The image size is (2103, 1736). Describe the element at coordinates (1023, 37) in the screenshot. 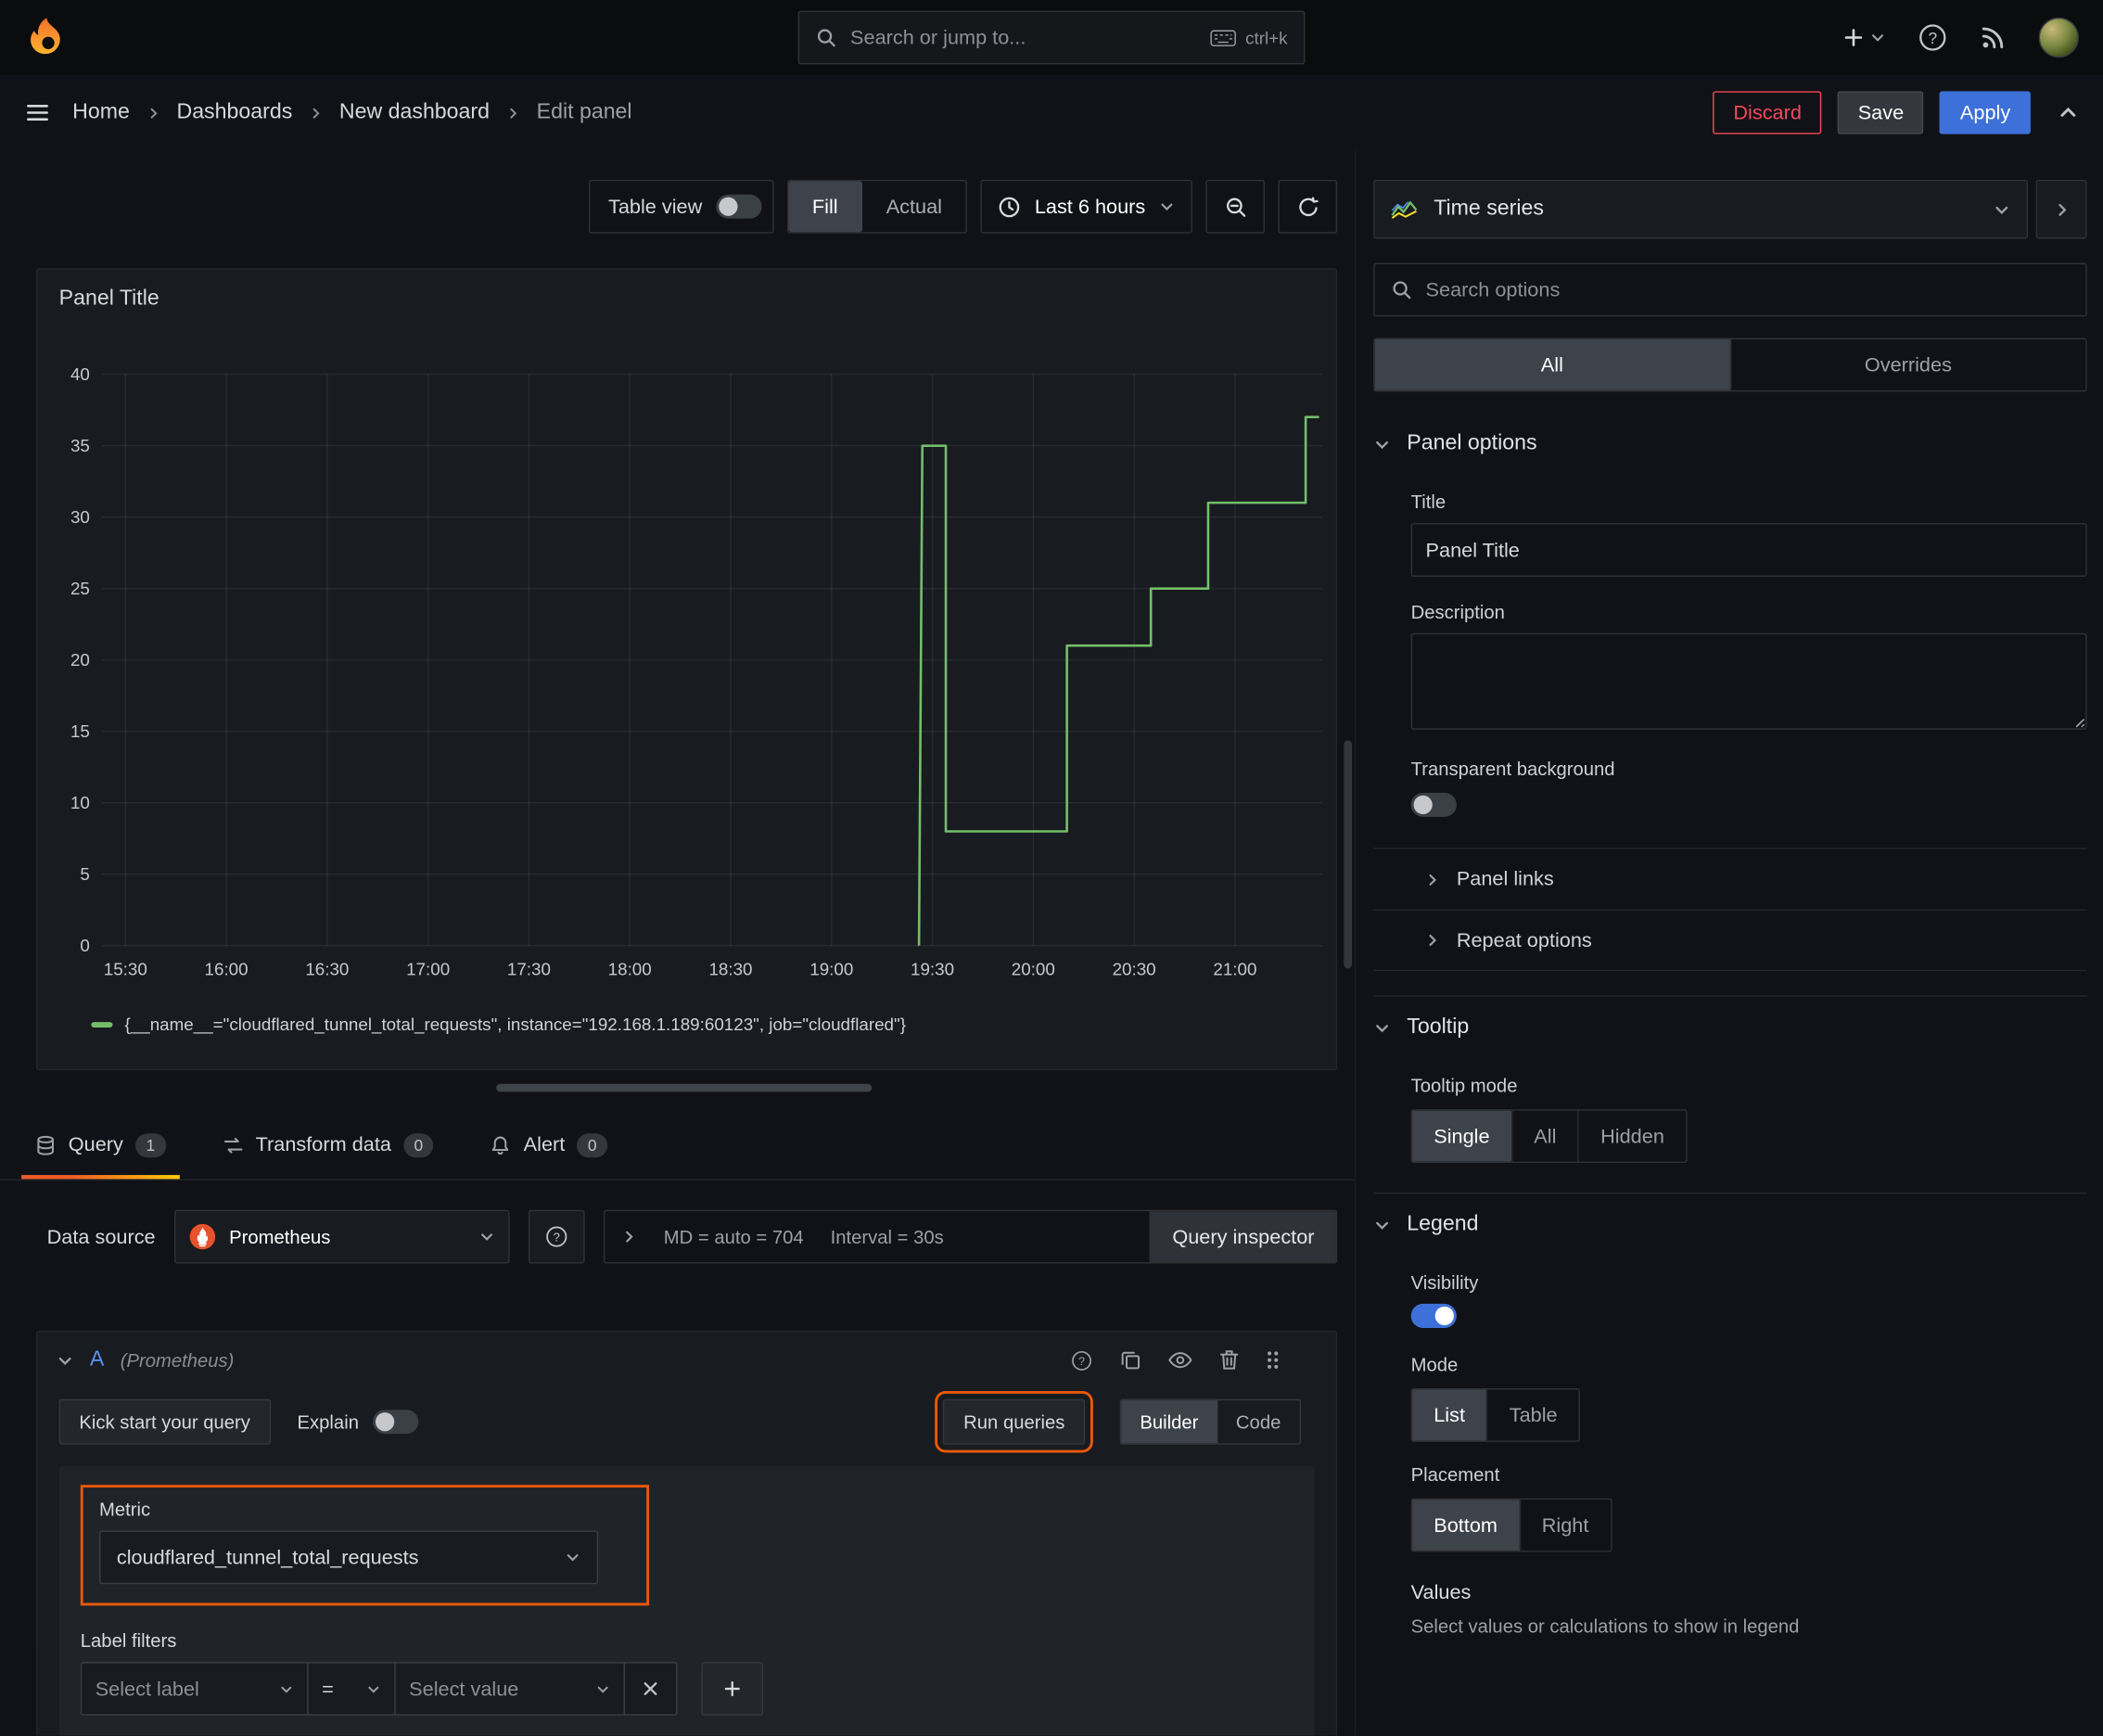

I see `search-input` at that location.